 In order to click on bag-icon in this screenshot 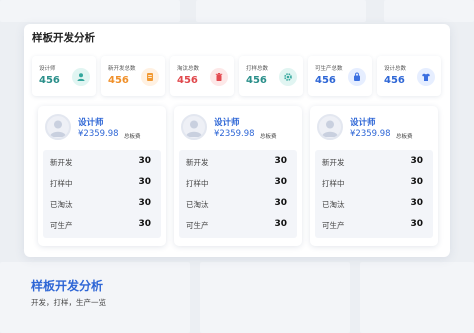, I will do `click(357, 77)`.